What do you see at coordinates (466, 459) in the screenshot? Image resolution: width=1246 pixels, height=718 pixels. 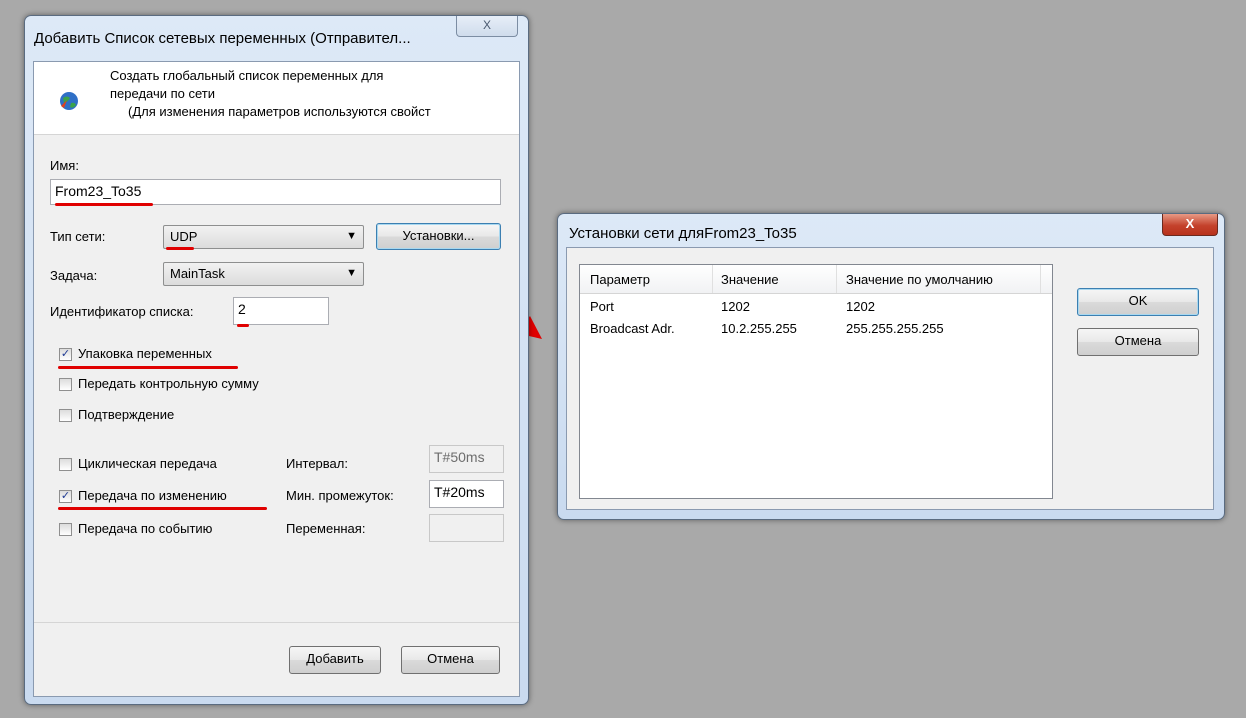 I see `interval-input: T#50ms` at bounding box center [466, 459].